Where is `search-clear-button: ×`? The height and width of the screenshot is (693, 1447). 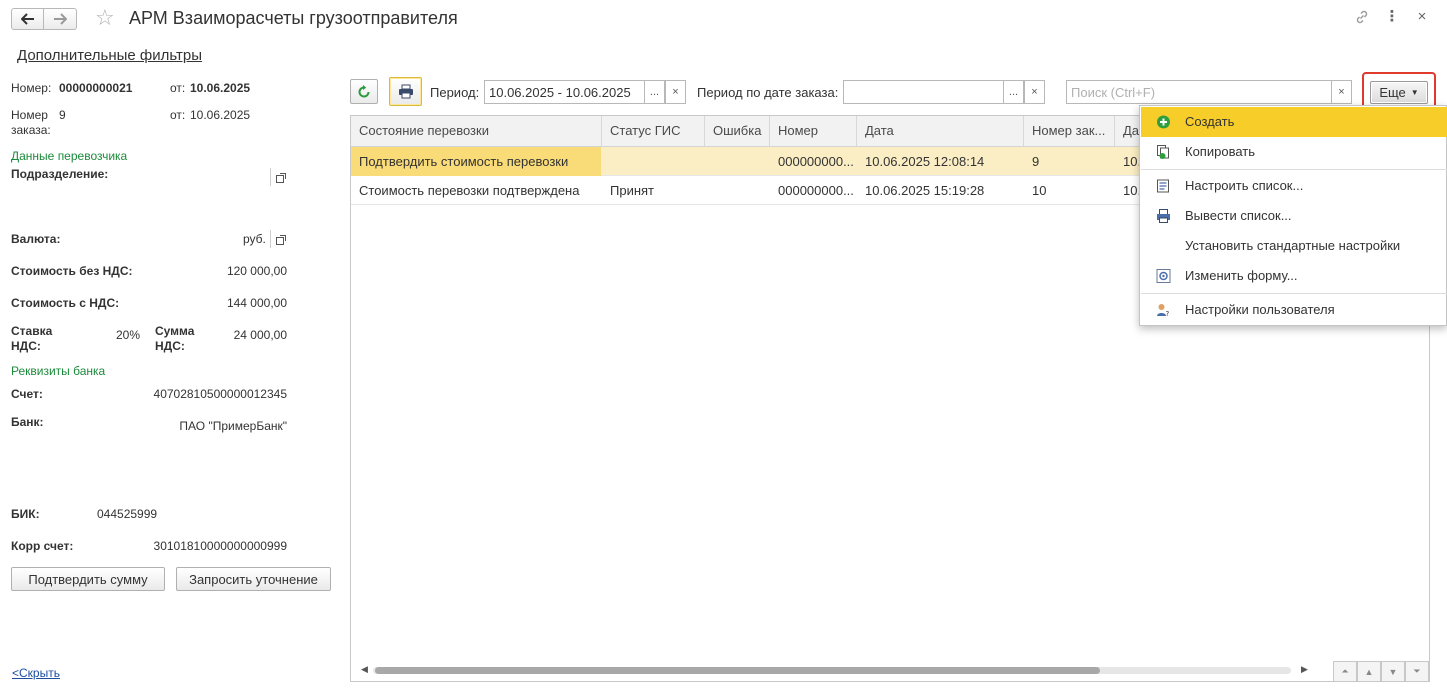
search-clear-button: × is located at coordinates (1341, 92).